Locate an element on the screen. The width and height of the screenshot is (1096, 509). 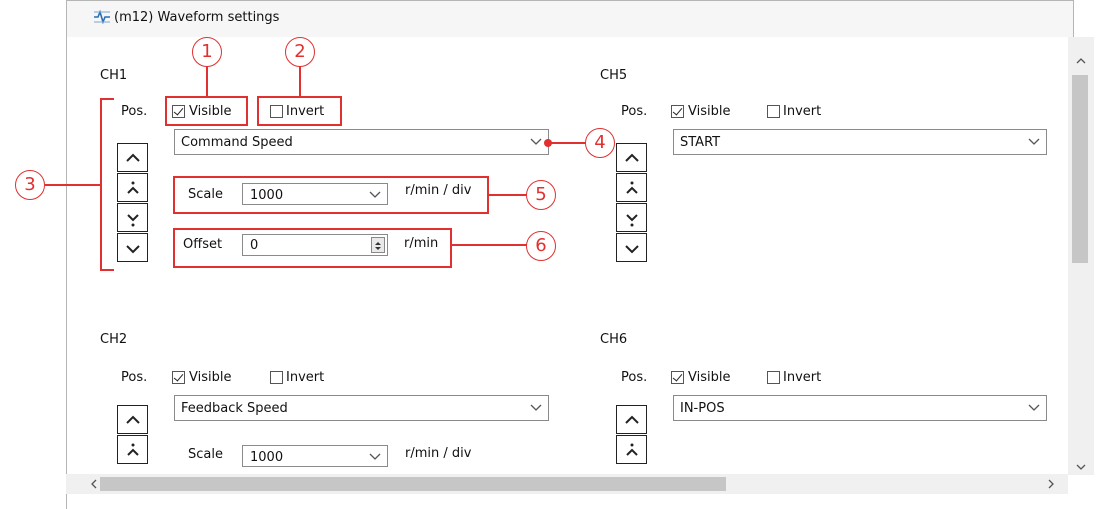
ch1-pos-up-small-button is located at coordinates (132, 187).